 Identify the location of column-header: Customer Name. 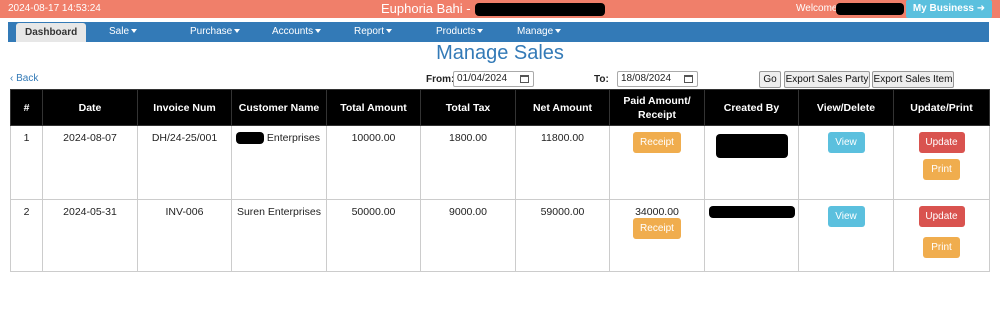
(279, 107).